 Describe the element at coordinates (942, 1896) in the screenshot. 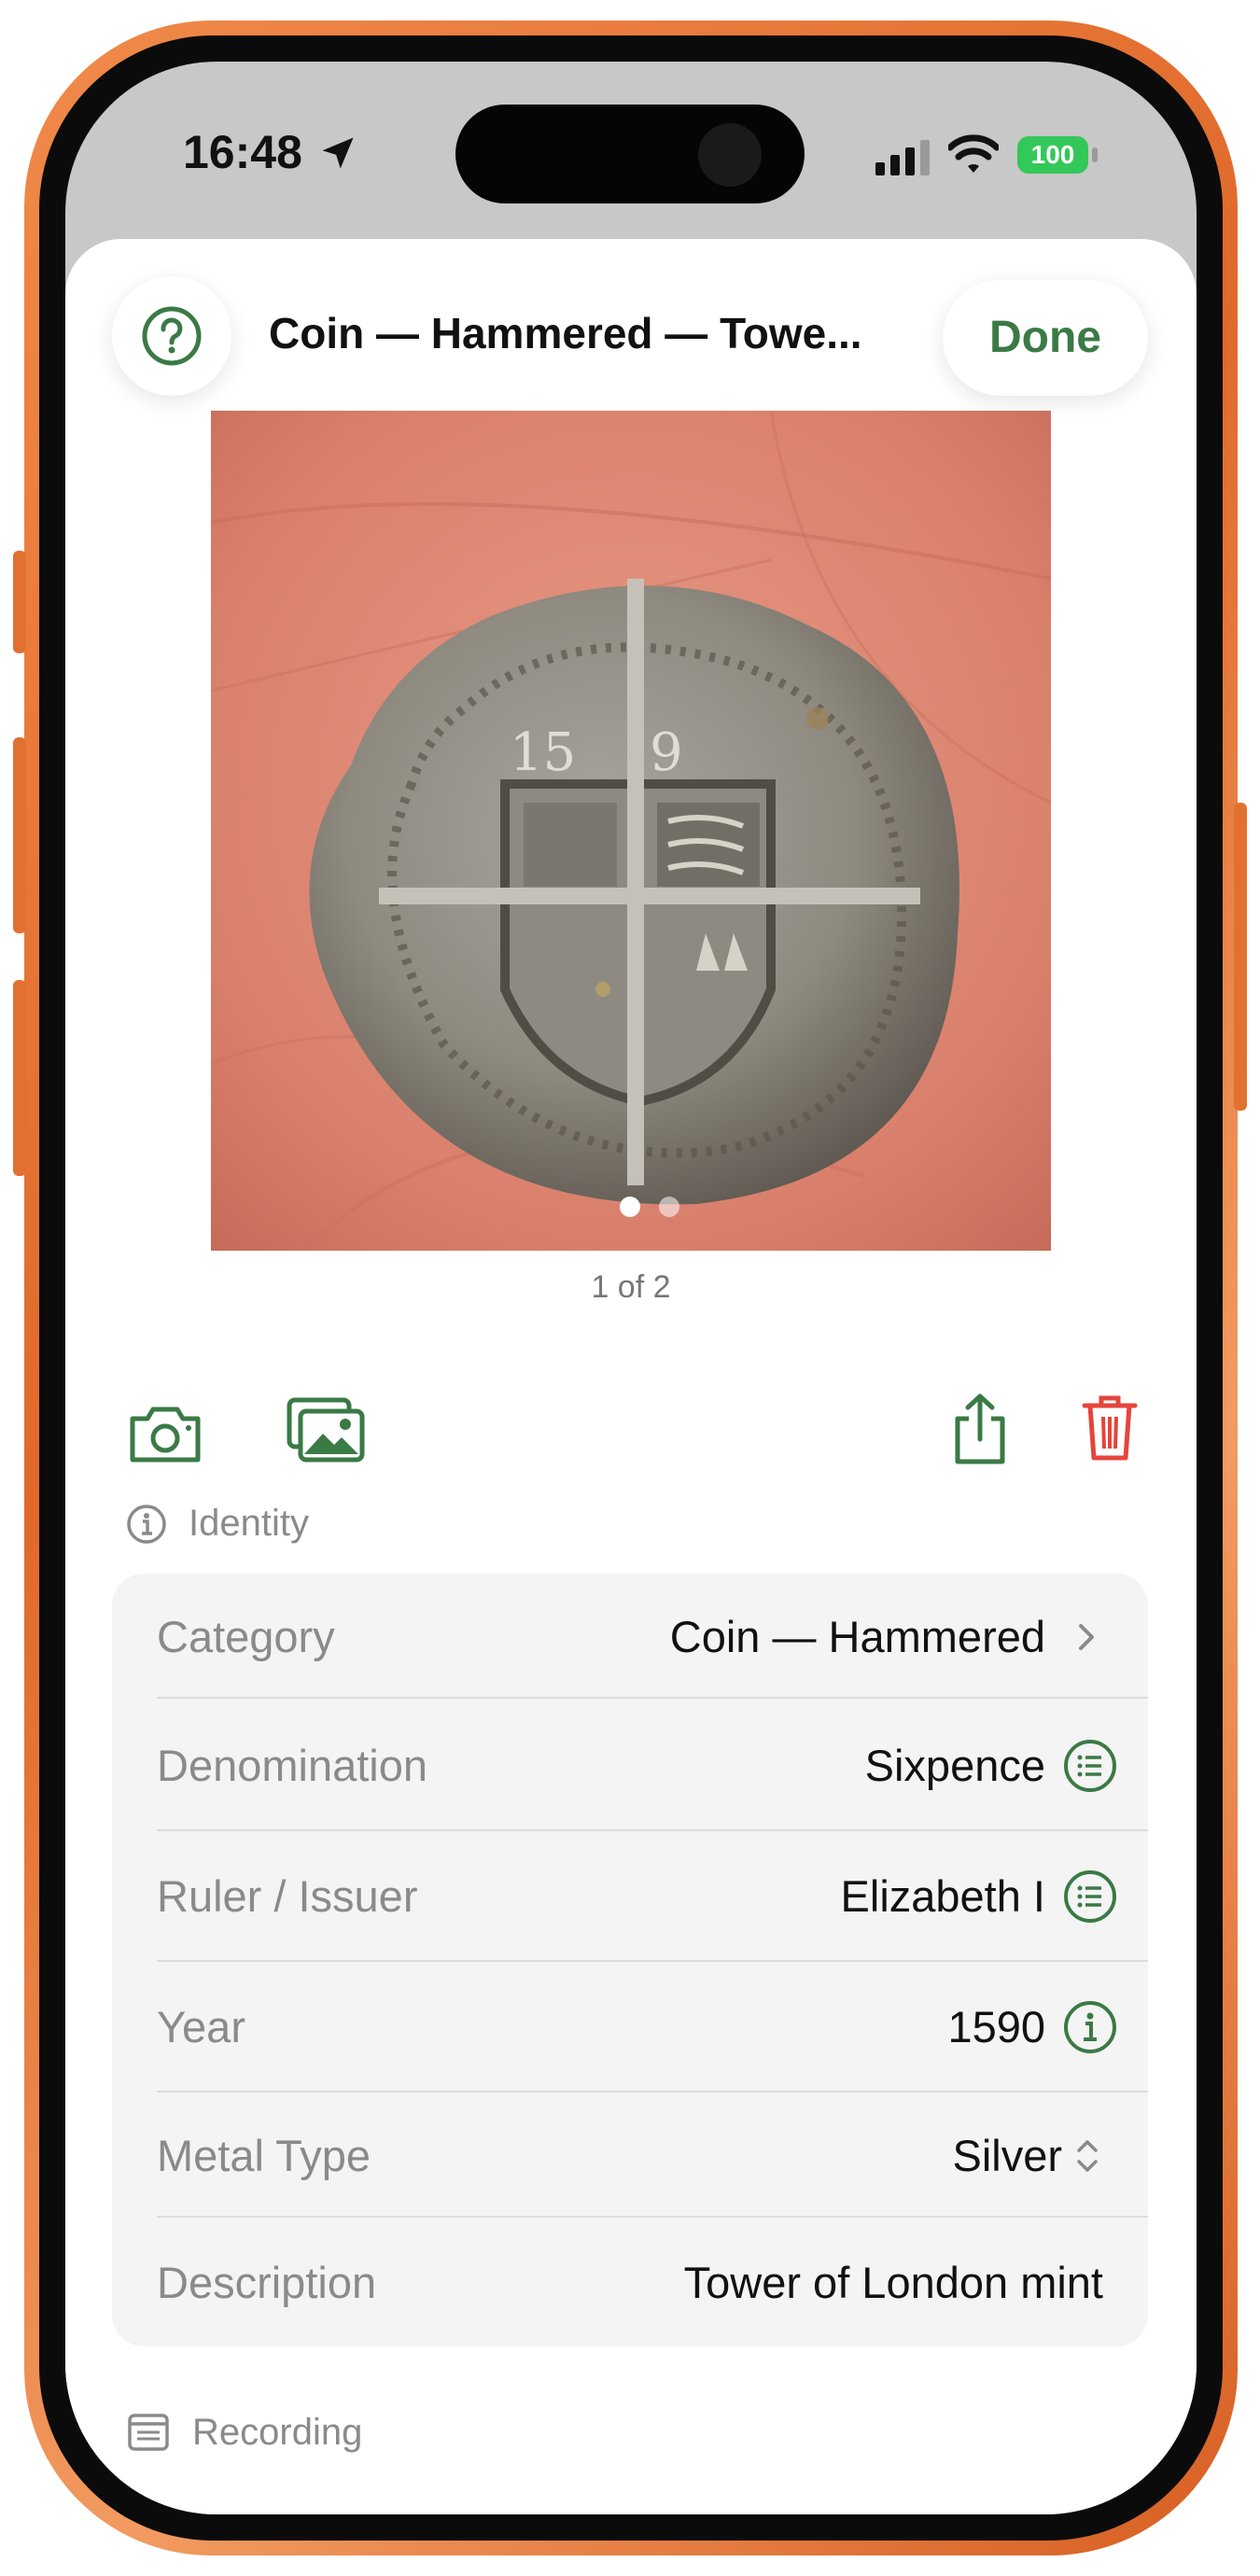

I see `row-value: Elizabeth I` at that location.